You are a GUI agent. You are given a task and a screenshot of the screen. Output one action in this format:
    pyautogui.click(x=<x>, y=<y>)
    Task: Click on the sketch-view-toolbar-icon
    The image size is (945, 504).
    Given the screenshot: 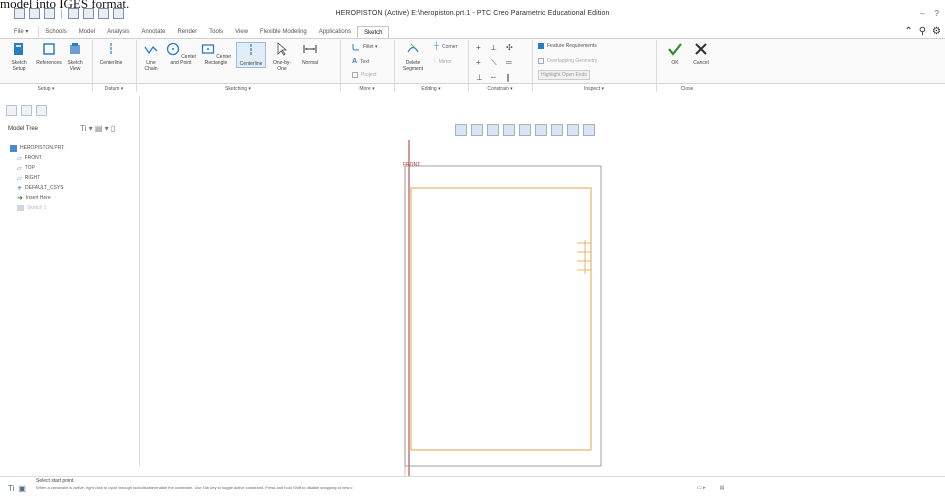 What is the action you would take?
    pyautogui.click(x=589, y=130)
    